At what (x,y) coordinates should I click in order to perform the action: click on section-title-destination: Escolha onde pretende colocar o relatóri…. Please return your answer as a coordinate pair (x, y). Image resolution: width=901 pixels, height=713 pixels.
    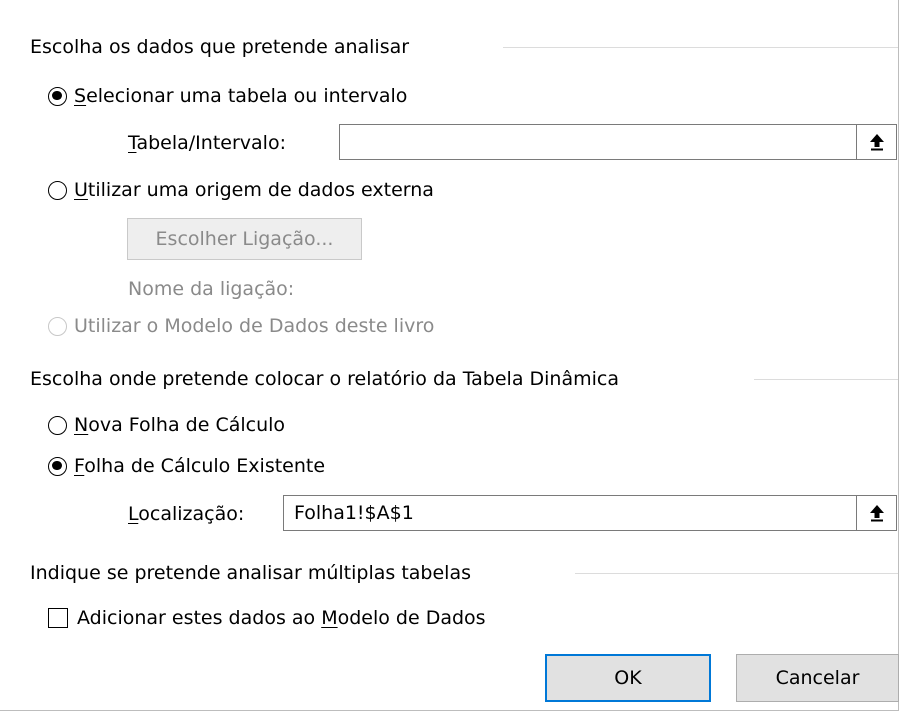
    Looking at the image, I should click on (324, 379).